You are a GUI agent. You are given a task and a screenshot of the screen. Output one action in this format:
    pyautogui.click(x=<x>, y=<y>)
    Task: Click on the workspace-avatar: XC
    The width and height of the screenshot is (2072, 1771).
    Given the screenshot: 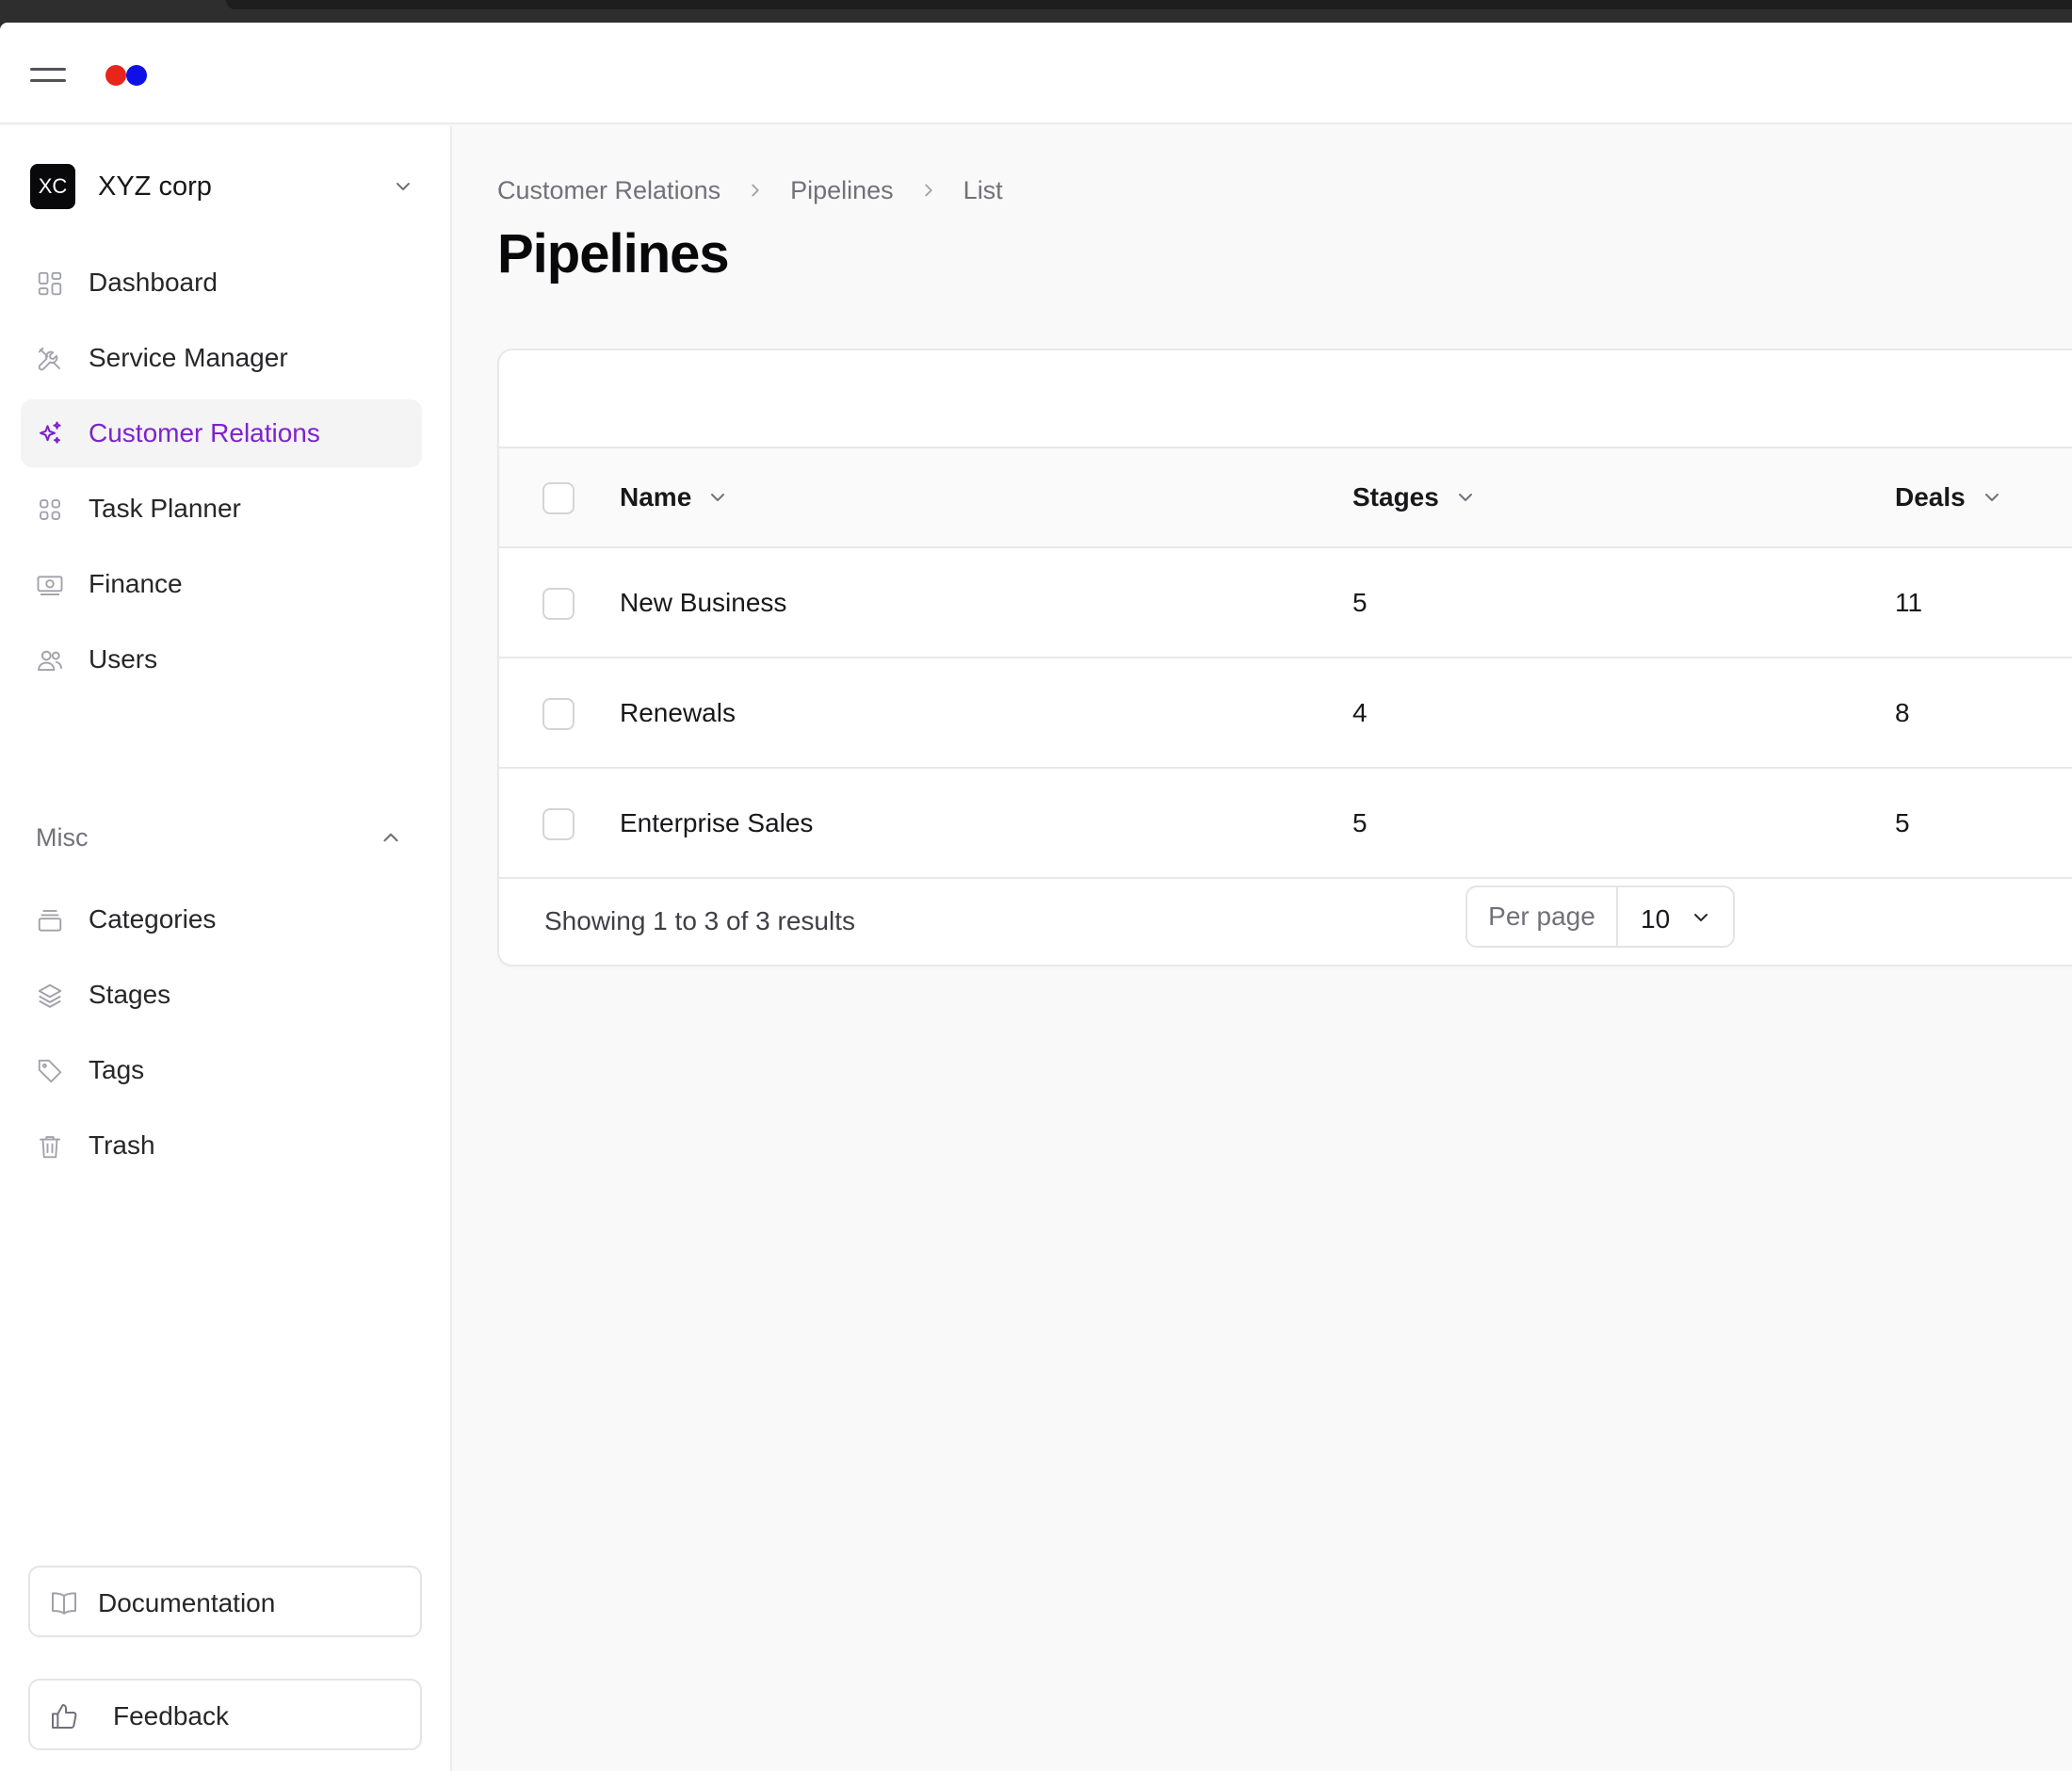 What is the action you would take?
    pyautogui.click(x=52, y=186)
    